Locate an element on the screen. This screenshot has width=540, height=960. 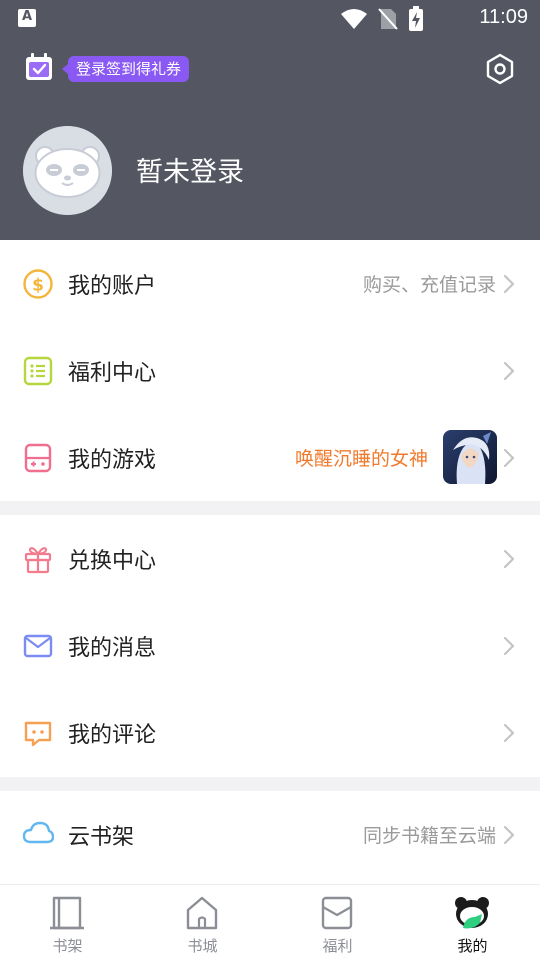
account-hint: 购买、充值记录 is located at coordinates (429, 285).